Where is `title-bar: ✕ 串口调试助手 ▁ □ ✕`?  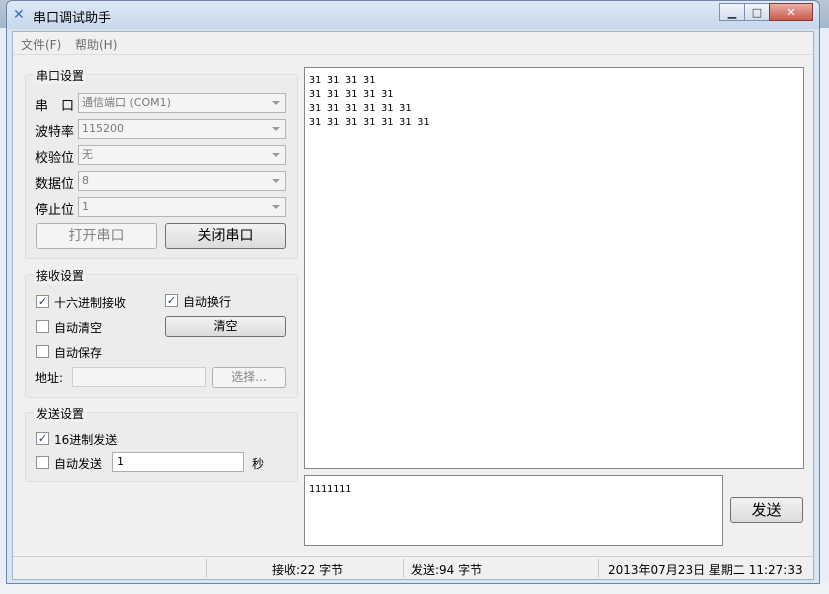 title-bar: ✕ 串口调试助手 ▁ □ ✕ is located at coordinates (413, 15).